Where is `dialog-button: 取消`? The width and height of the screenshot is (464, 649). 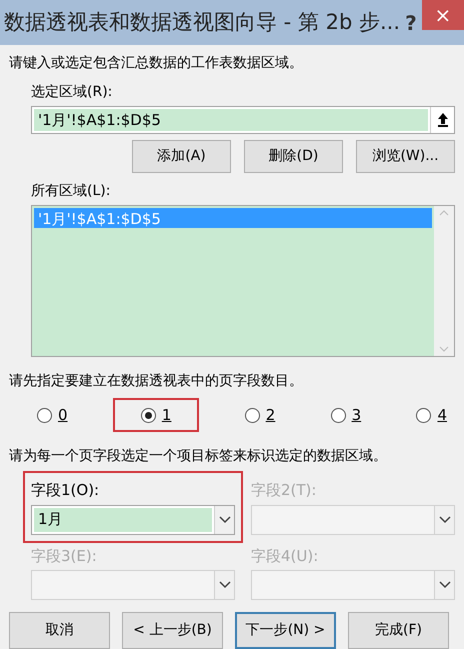
dialog-button: 取消 is located at coordinates (59, 630).